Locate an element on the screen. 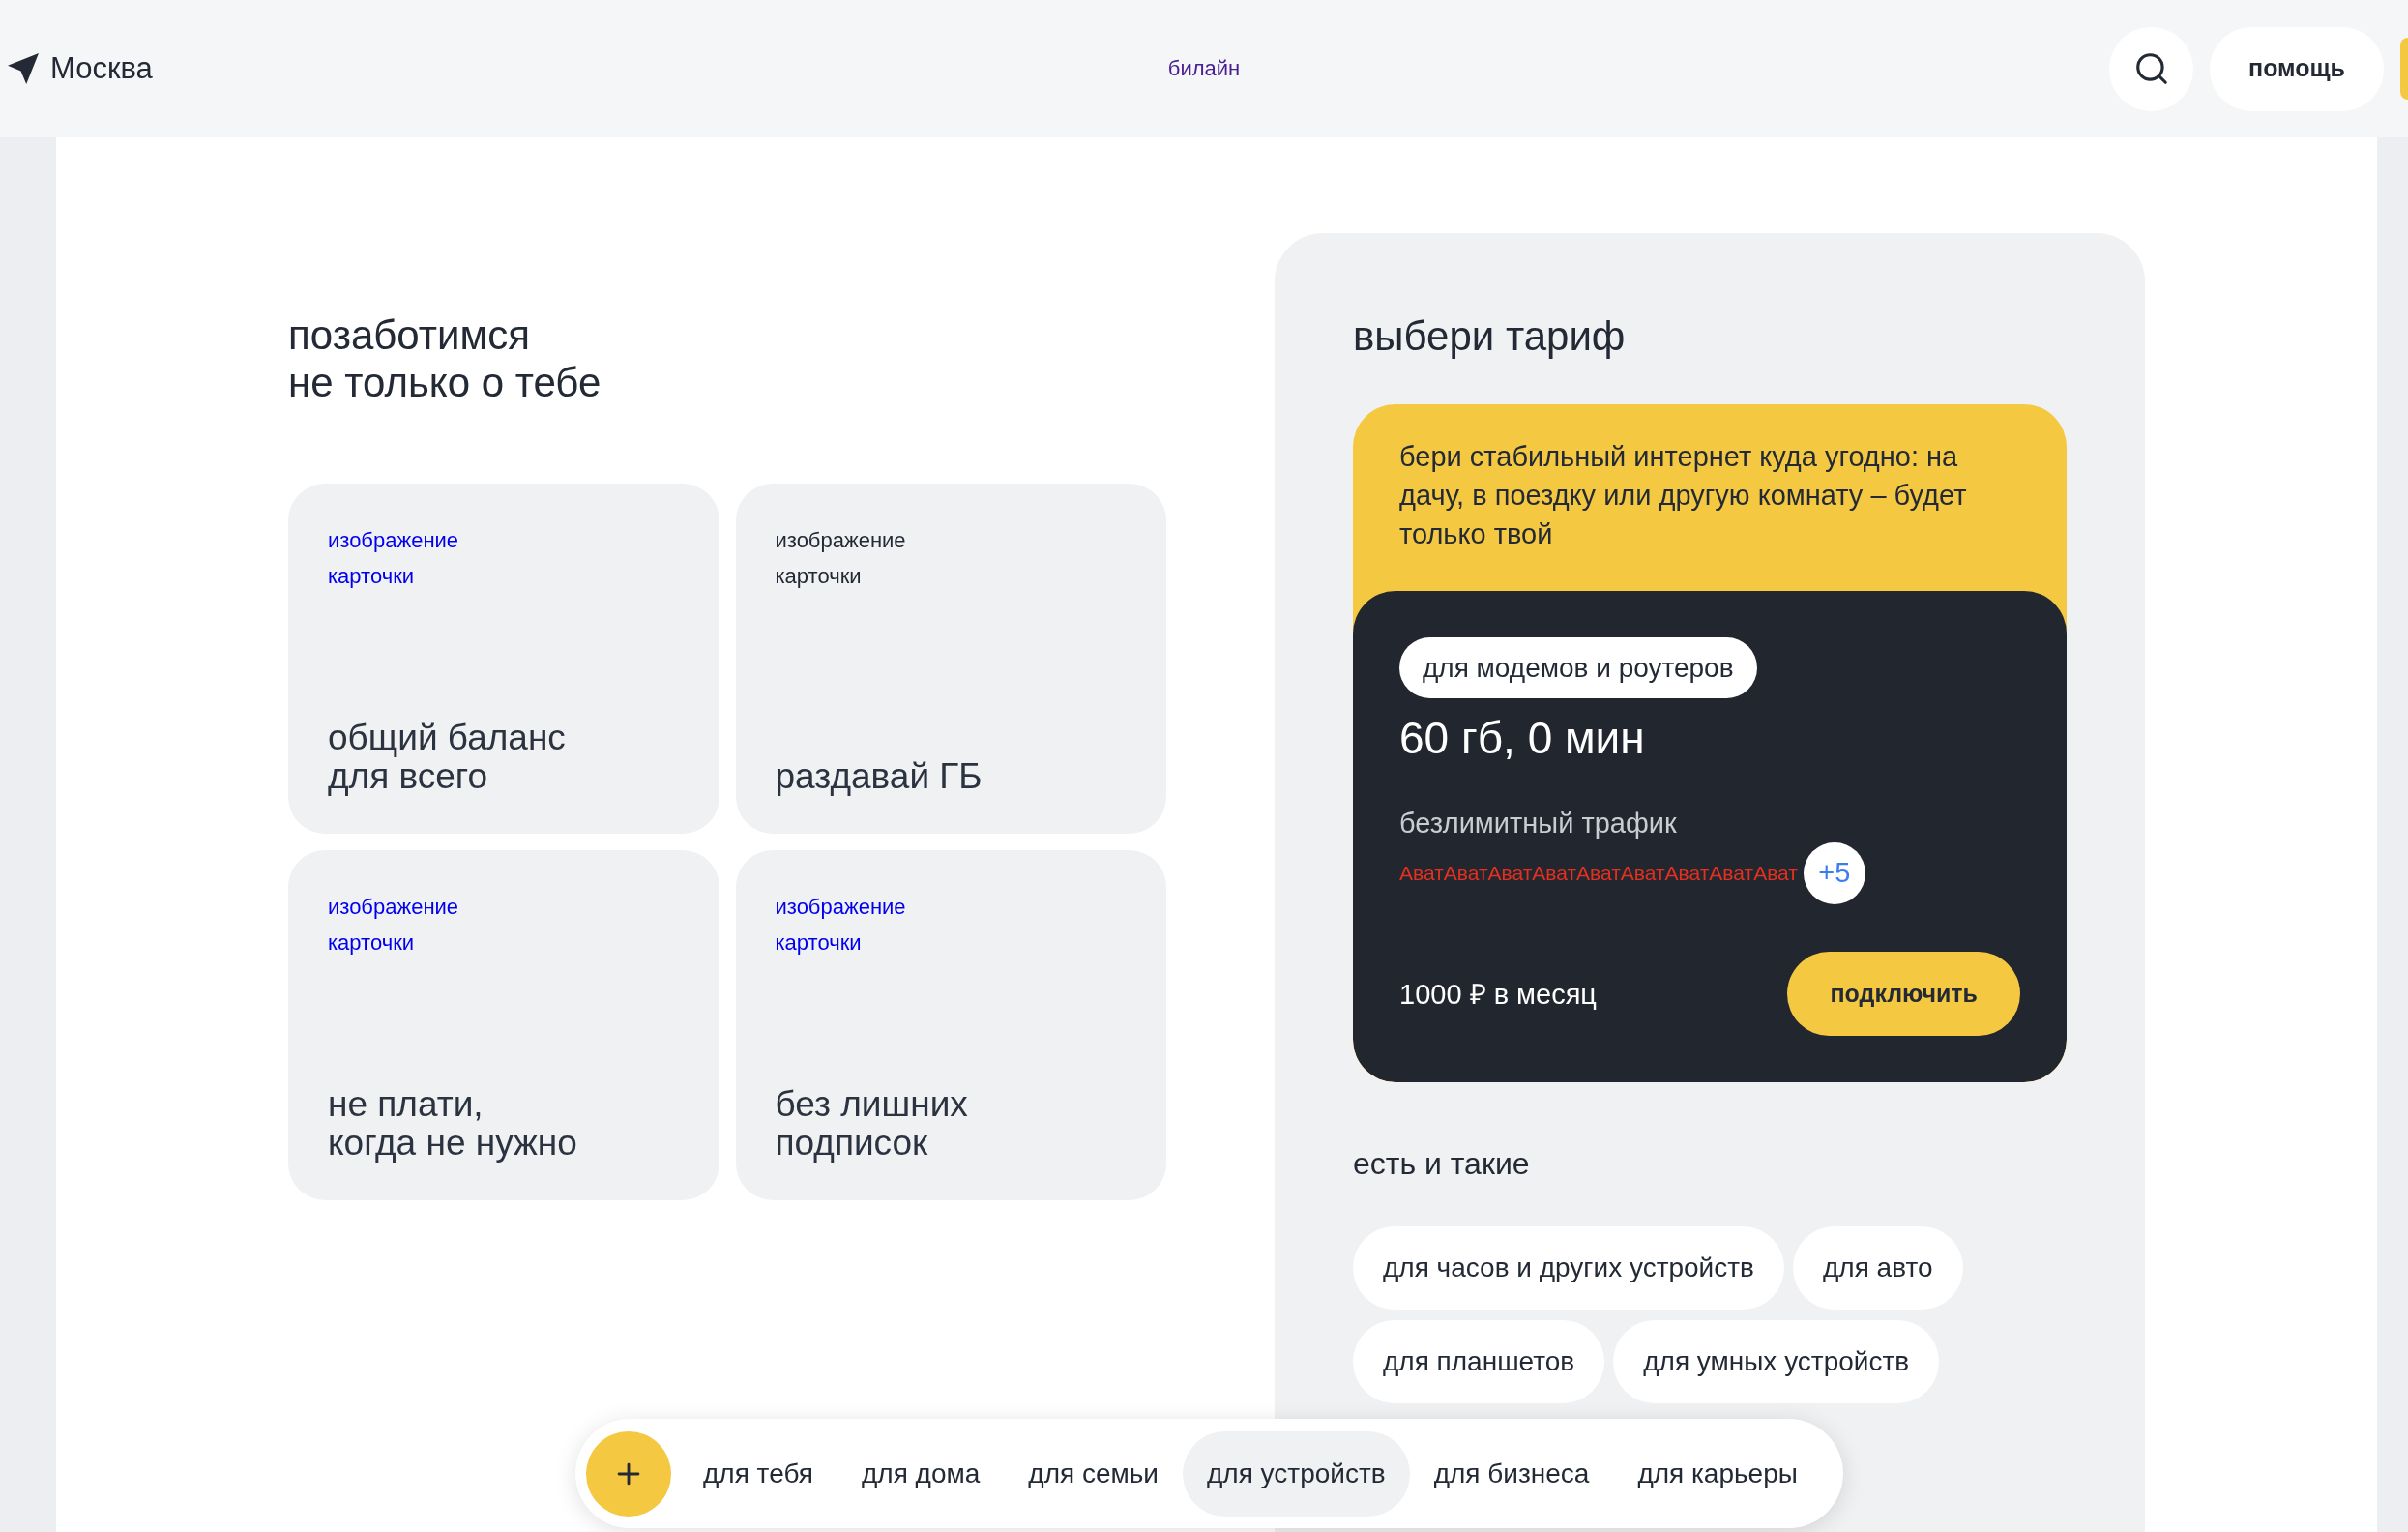  tariff-price: 1000 ₽ в месяц is located at coordinates (1498, 994).